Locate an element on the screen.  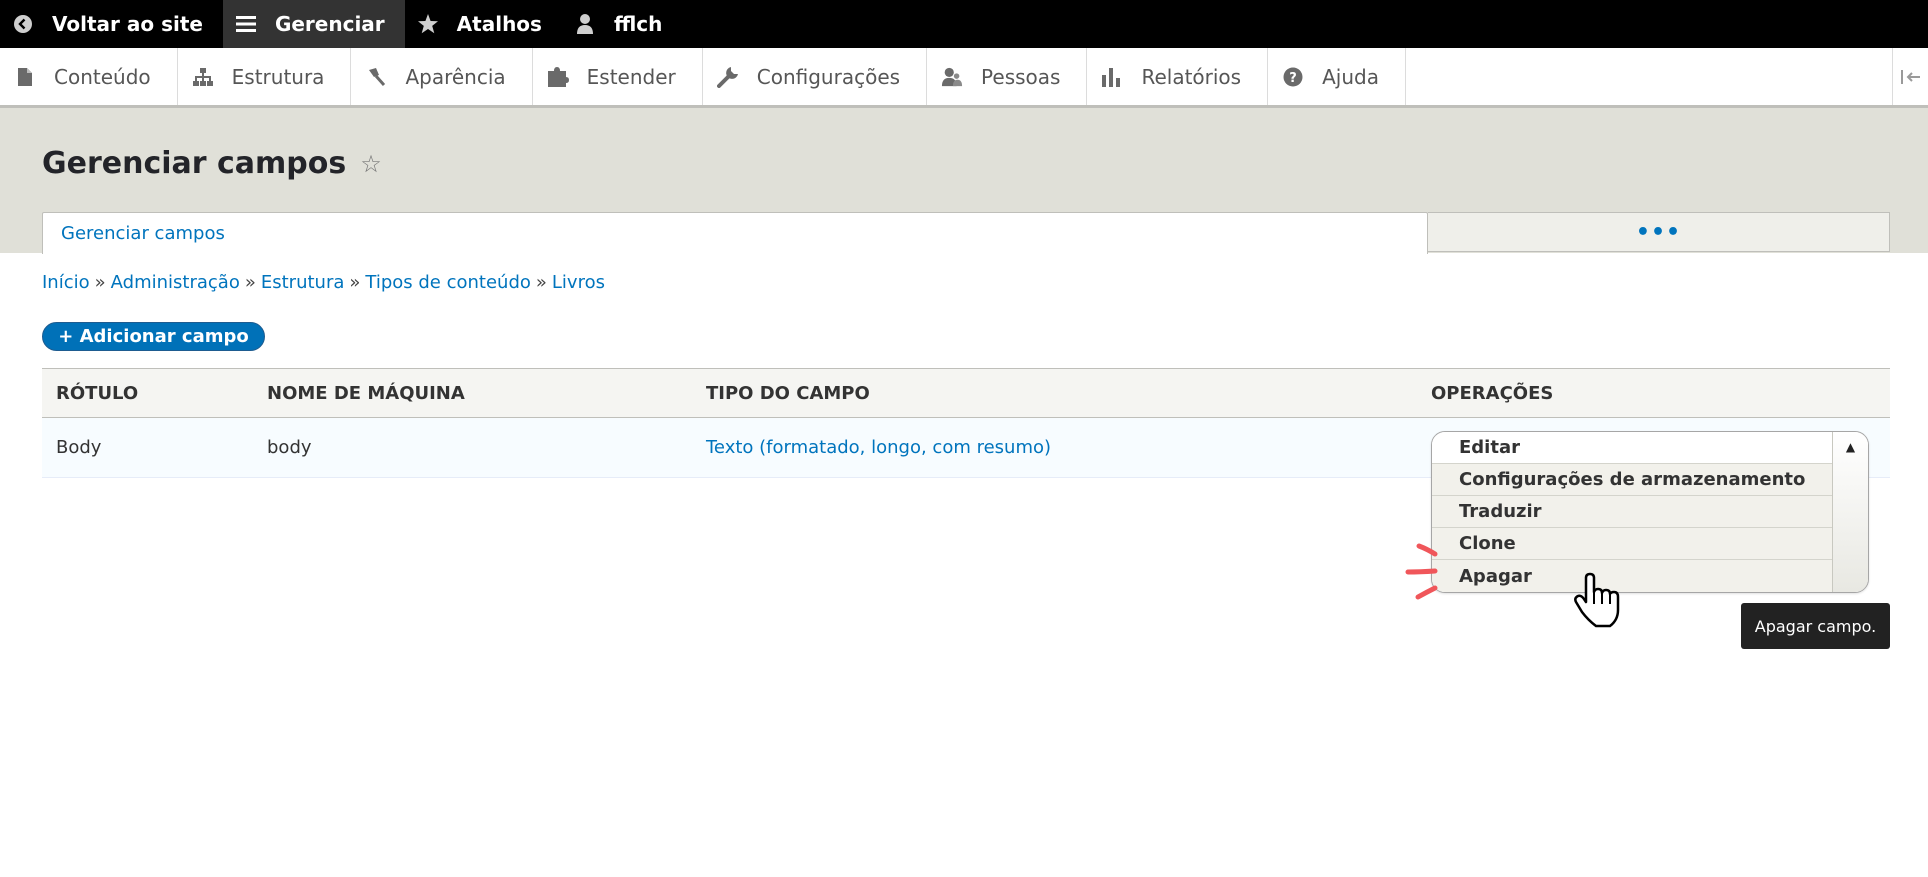
operation-edit: Editar is located at coordinates (1633, 448).